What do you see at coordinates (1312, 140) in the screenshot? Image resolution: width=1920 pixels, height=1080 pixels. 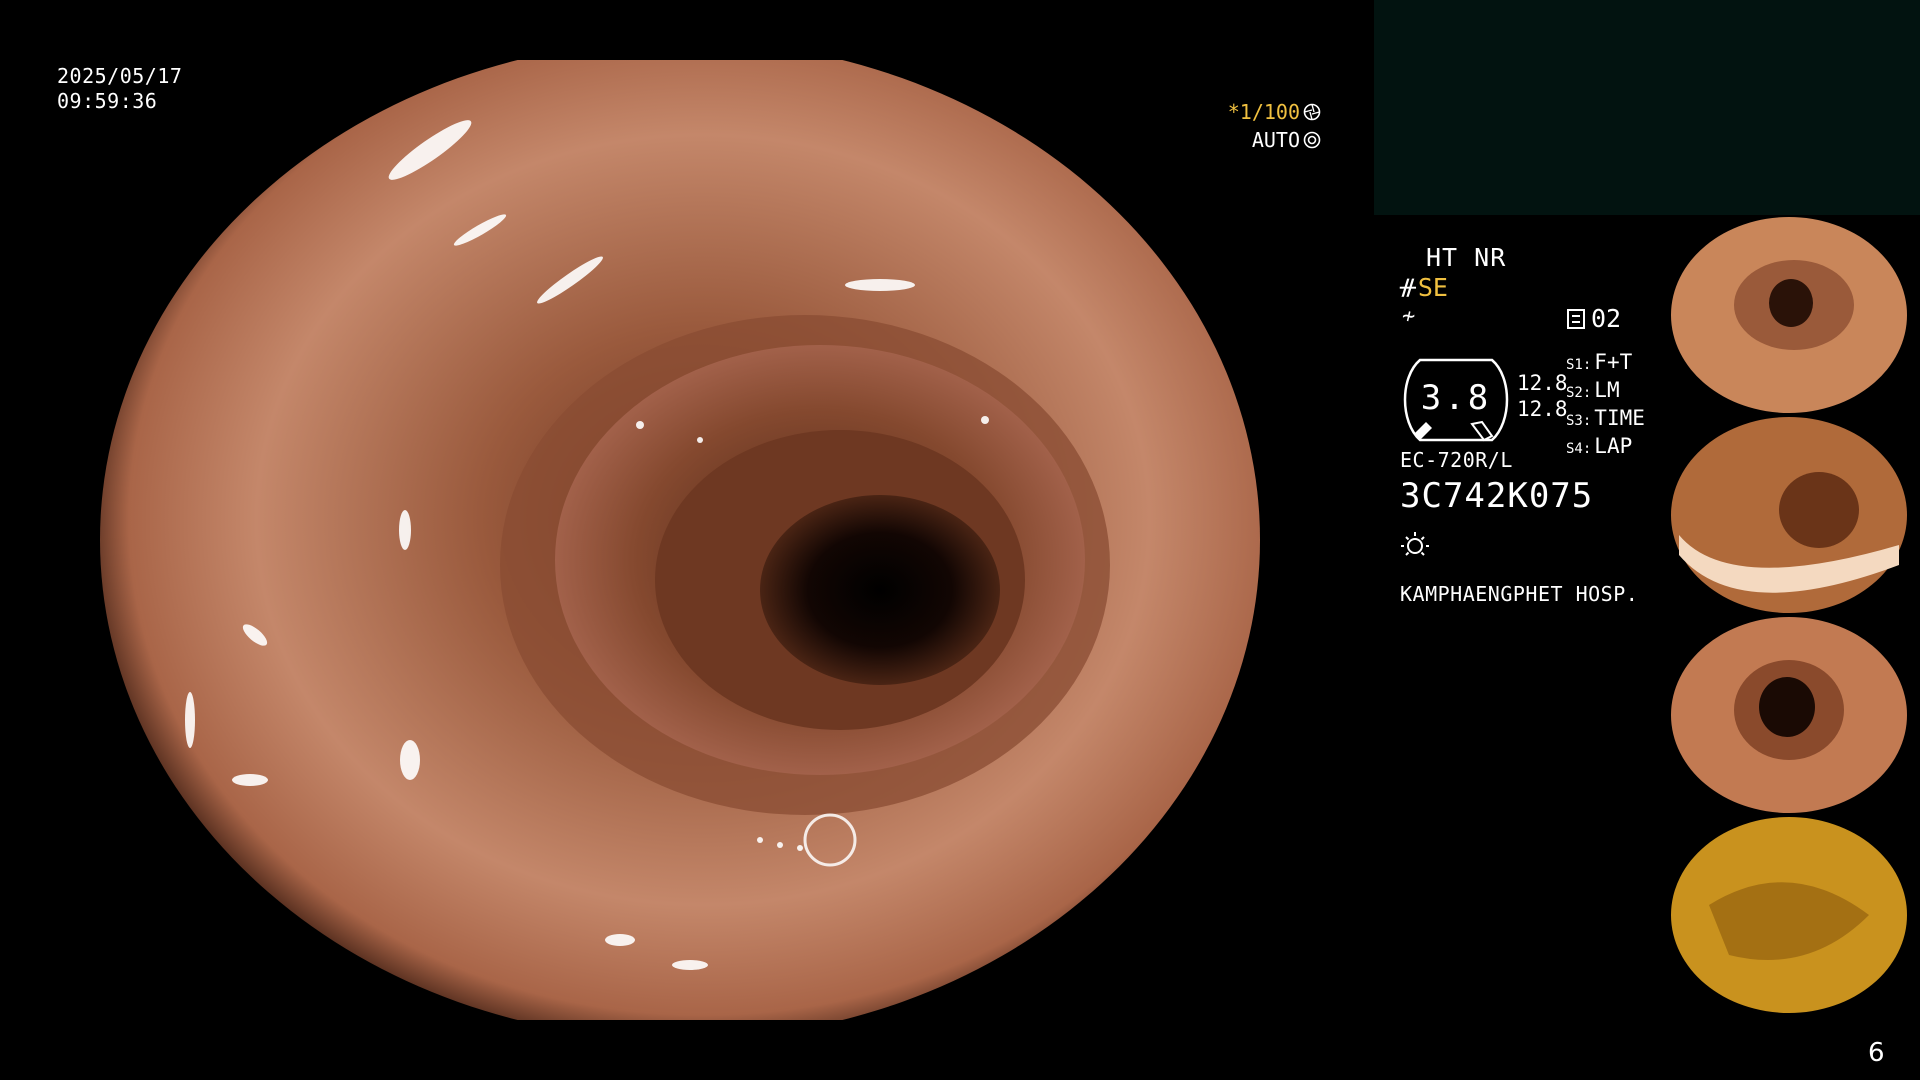 I see `auto-exposure-icon` at bounding box center [1312, 140].